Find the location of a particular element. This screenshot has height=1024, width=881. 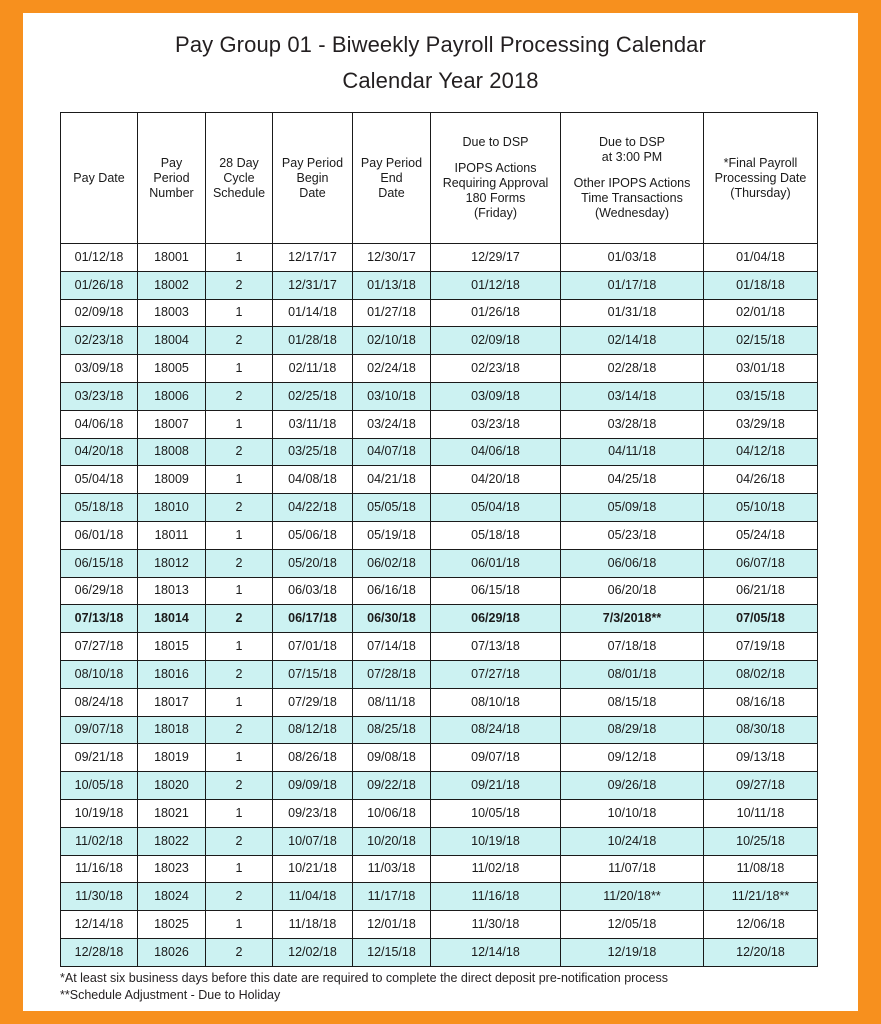

cell-r2-c3: 01/14/18 is located at coordinates (312, 313).